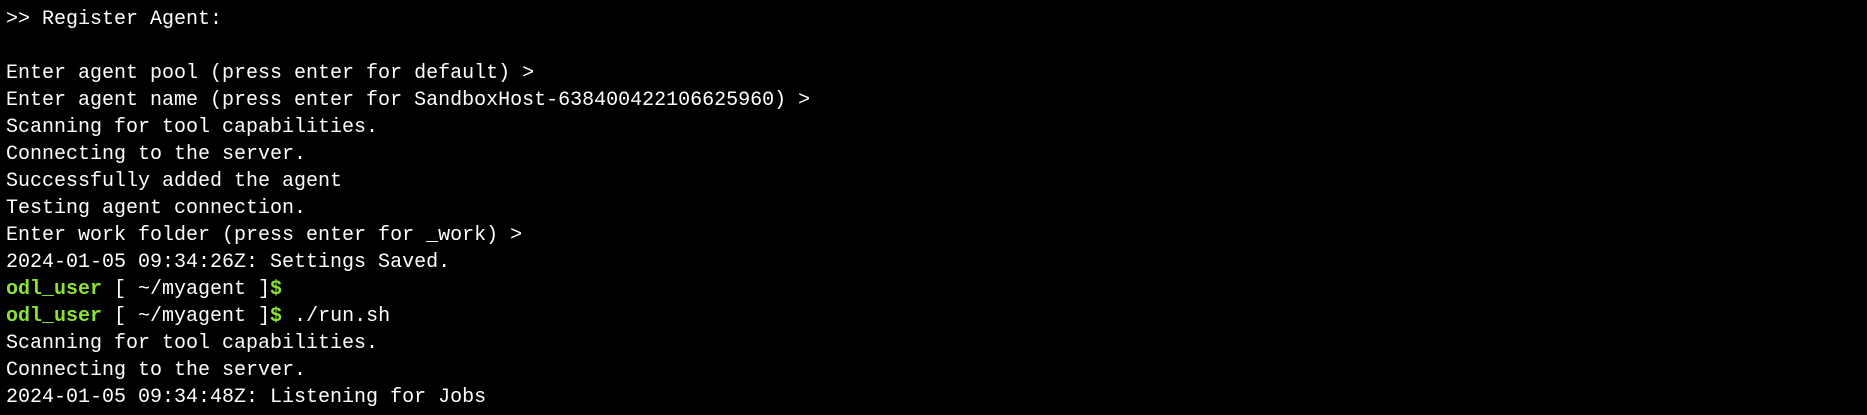 This screenshot has height=415, width=1867. I want to click on output-connecting-server: Connecting to the server., so click(156, 154).